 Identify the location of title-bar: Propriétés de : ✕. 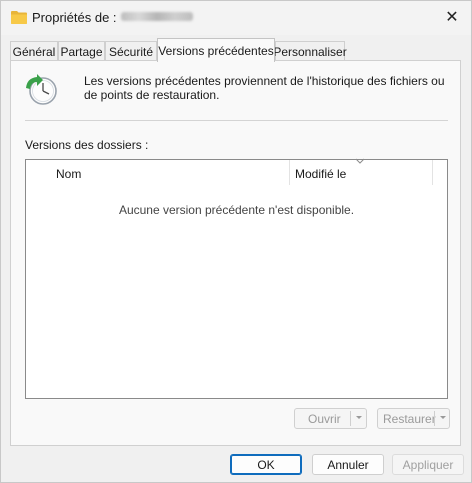
(236, 18).